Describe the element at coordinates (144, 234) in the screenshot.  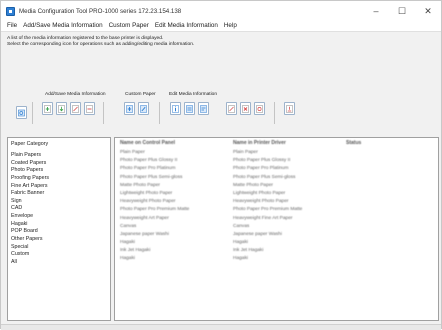
I see `control-panel-name-cell: Japanese paper Washi` at that location.